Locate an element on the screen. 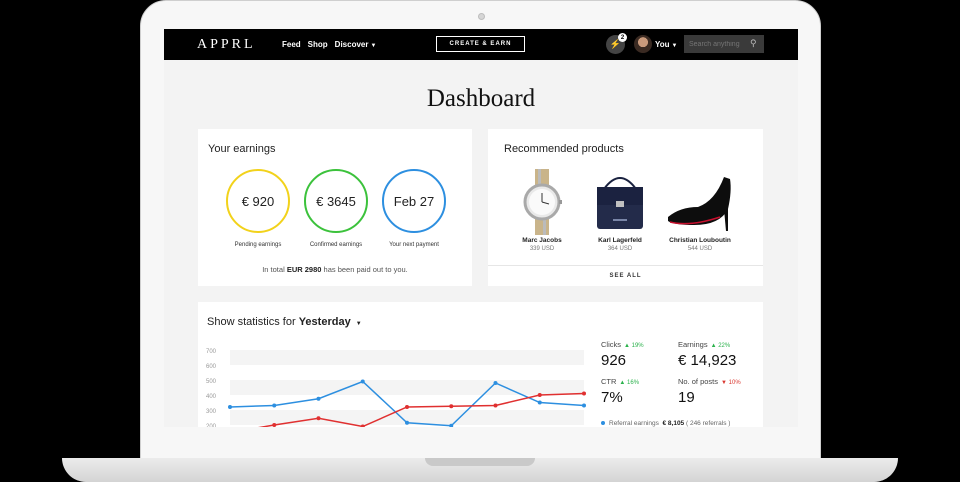  delta-down-indicator: ▼ 10% is located at coordinates (731, 383).